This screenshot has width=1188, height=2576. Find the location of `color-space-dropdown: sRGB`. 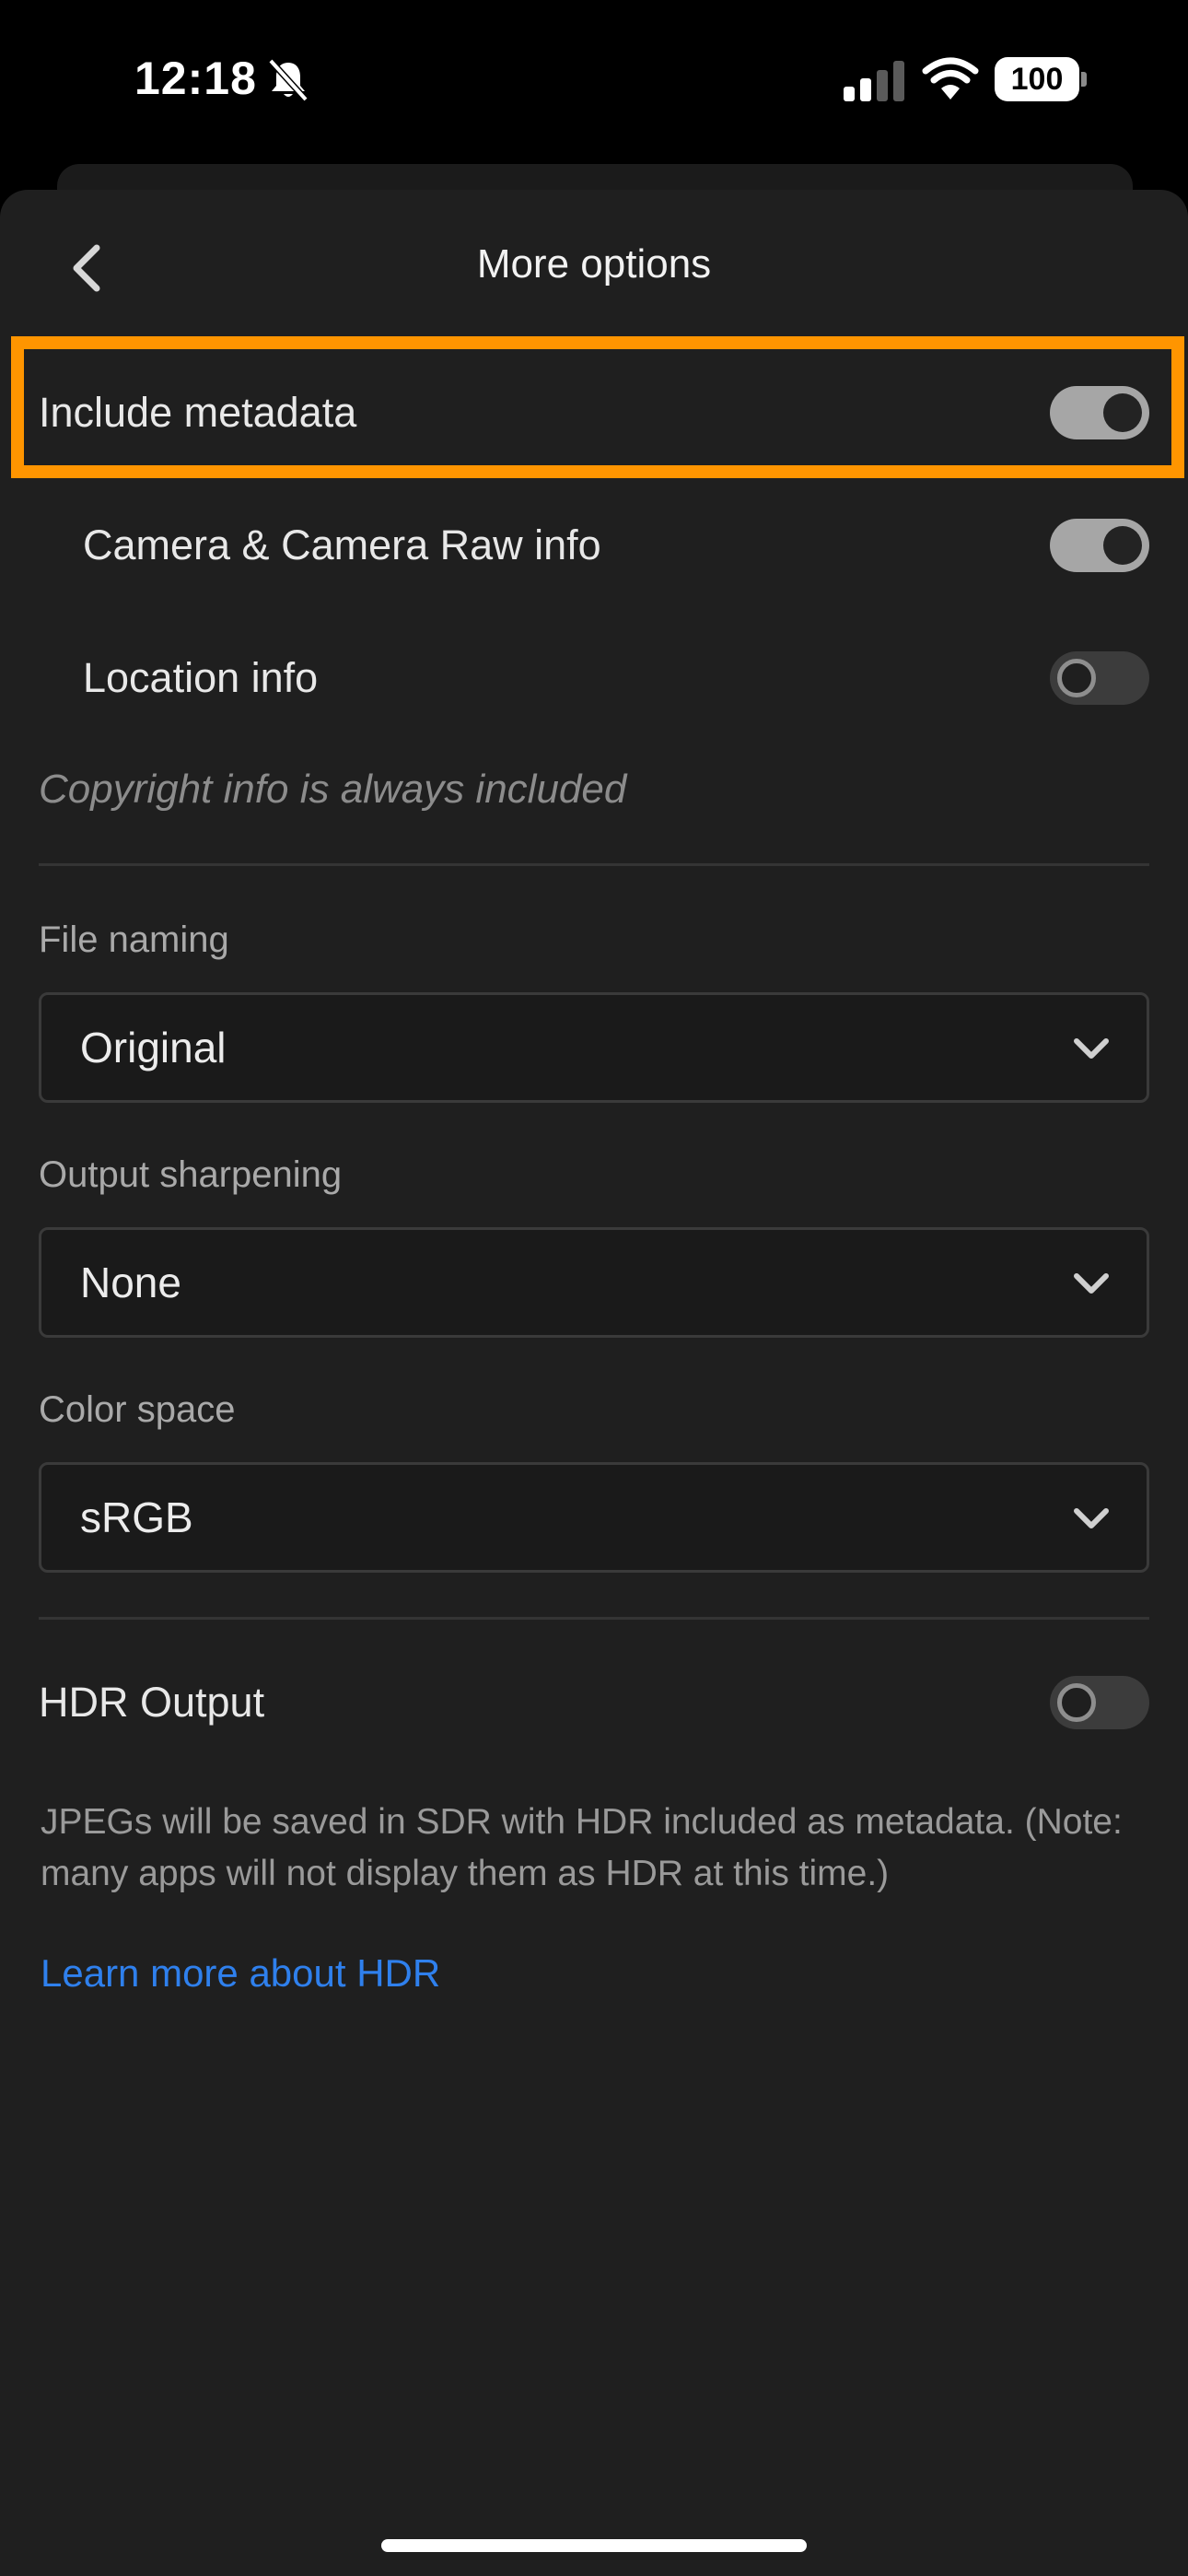

color-space-dropdown: sRGB is located at coordinates (594, 1517).